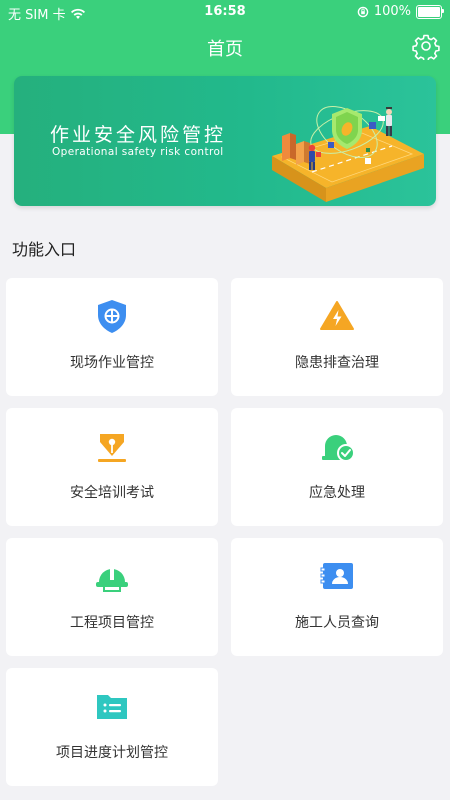  Describe the element at coordinates (112, 623) in the screenshot. I see `feature-label: 工程项目管控` at that location.